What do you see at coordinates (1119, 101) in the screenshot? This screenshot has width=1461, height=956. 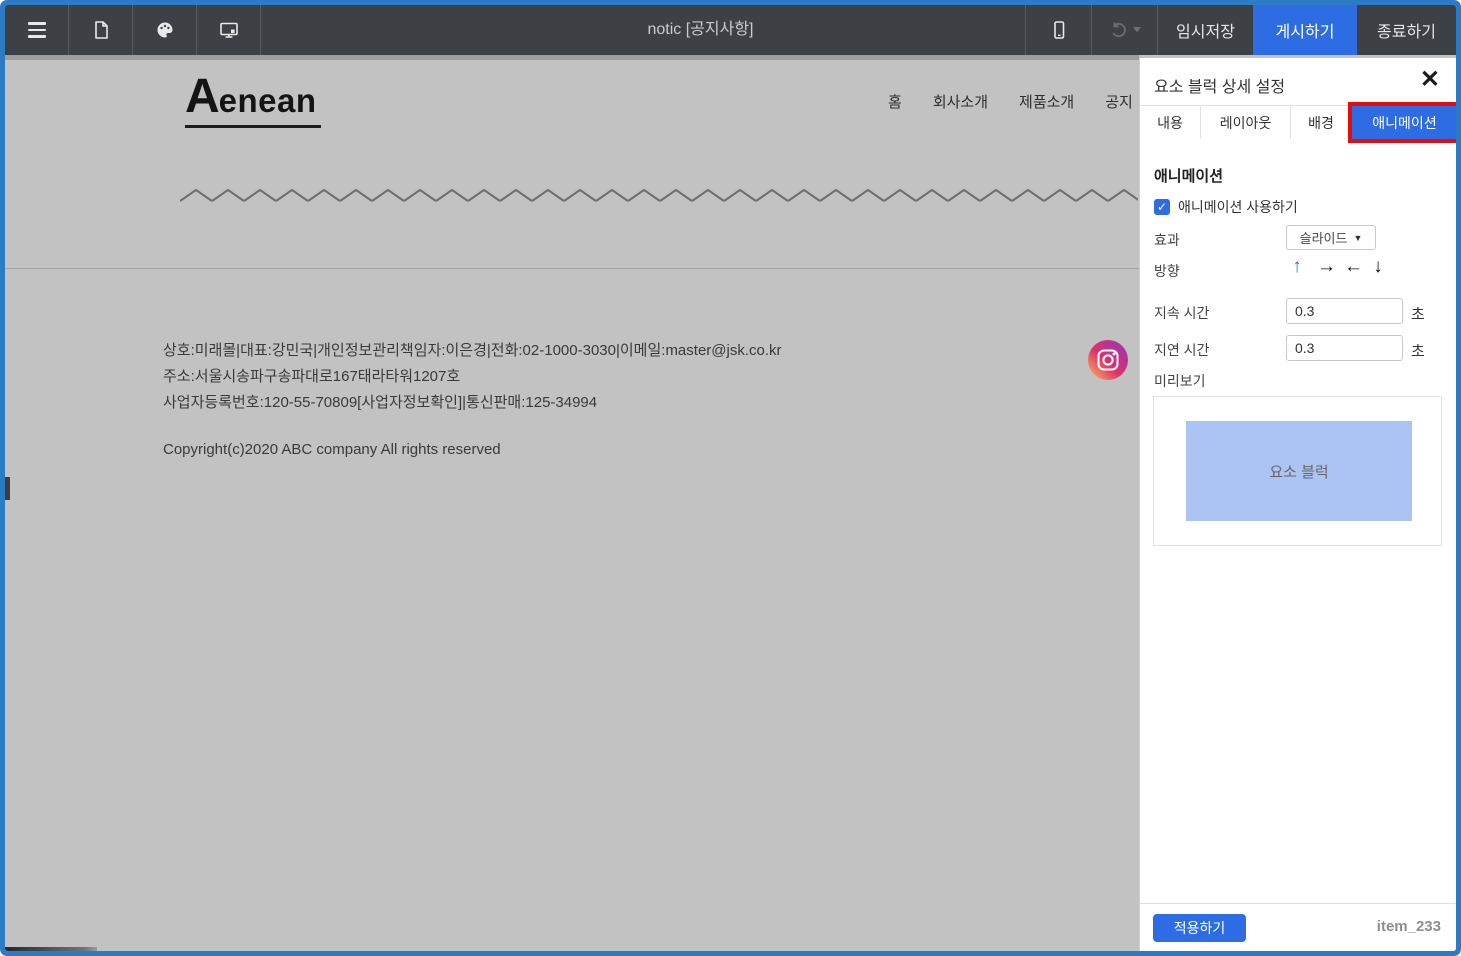 I see `nav-item-notice: 공지` at bounding box center [1119, 101].